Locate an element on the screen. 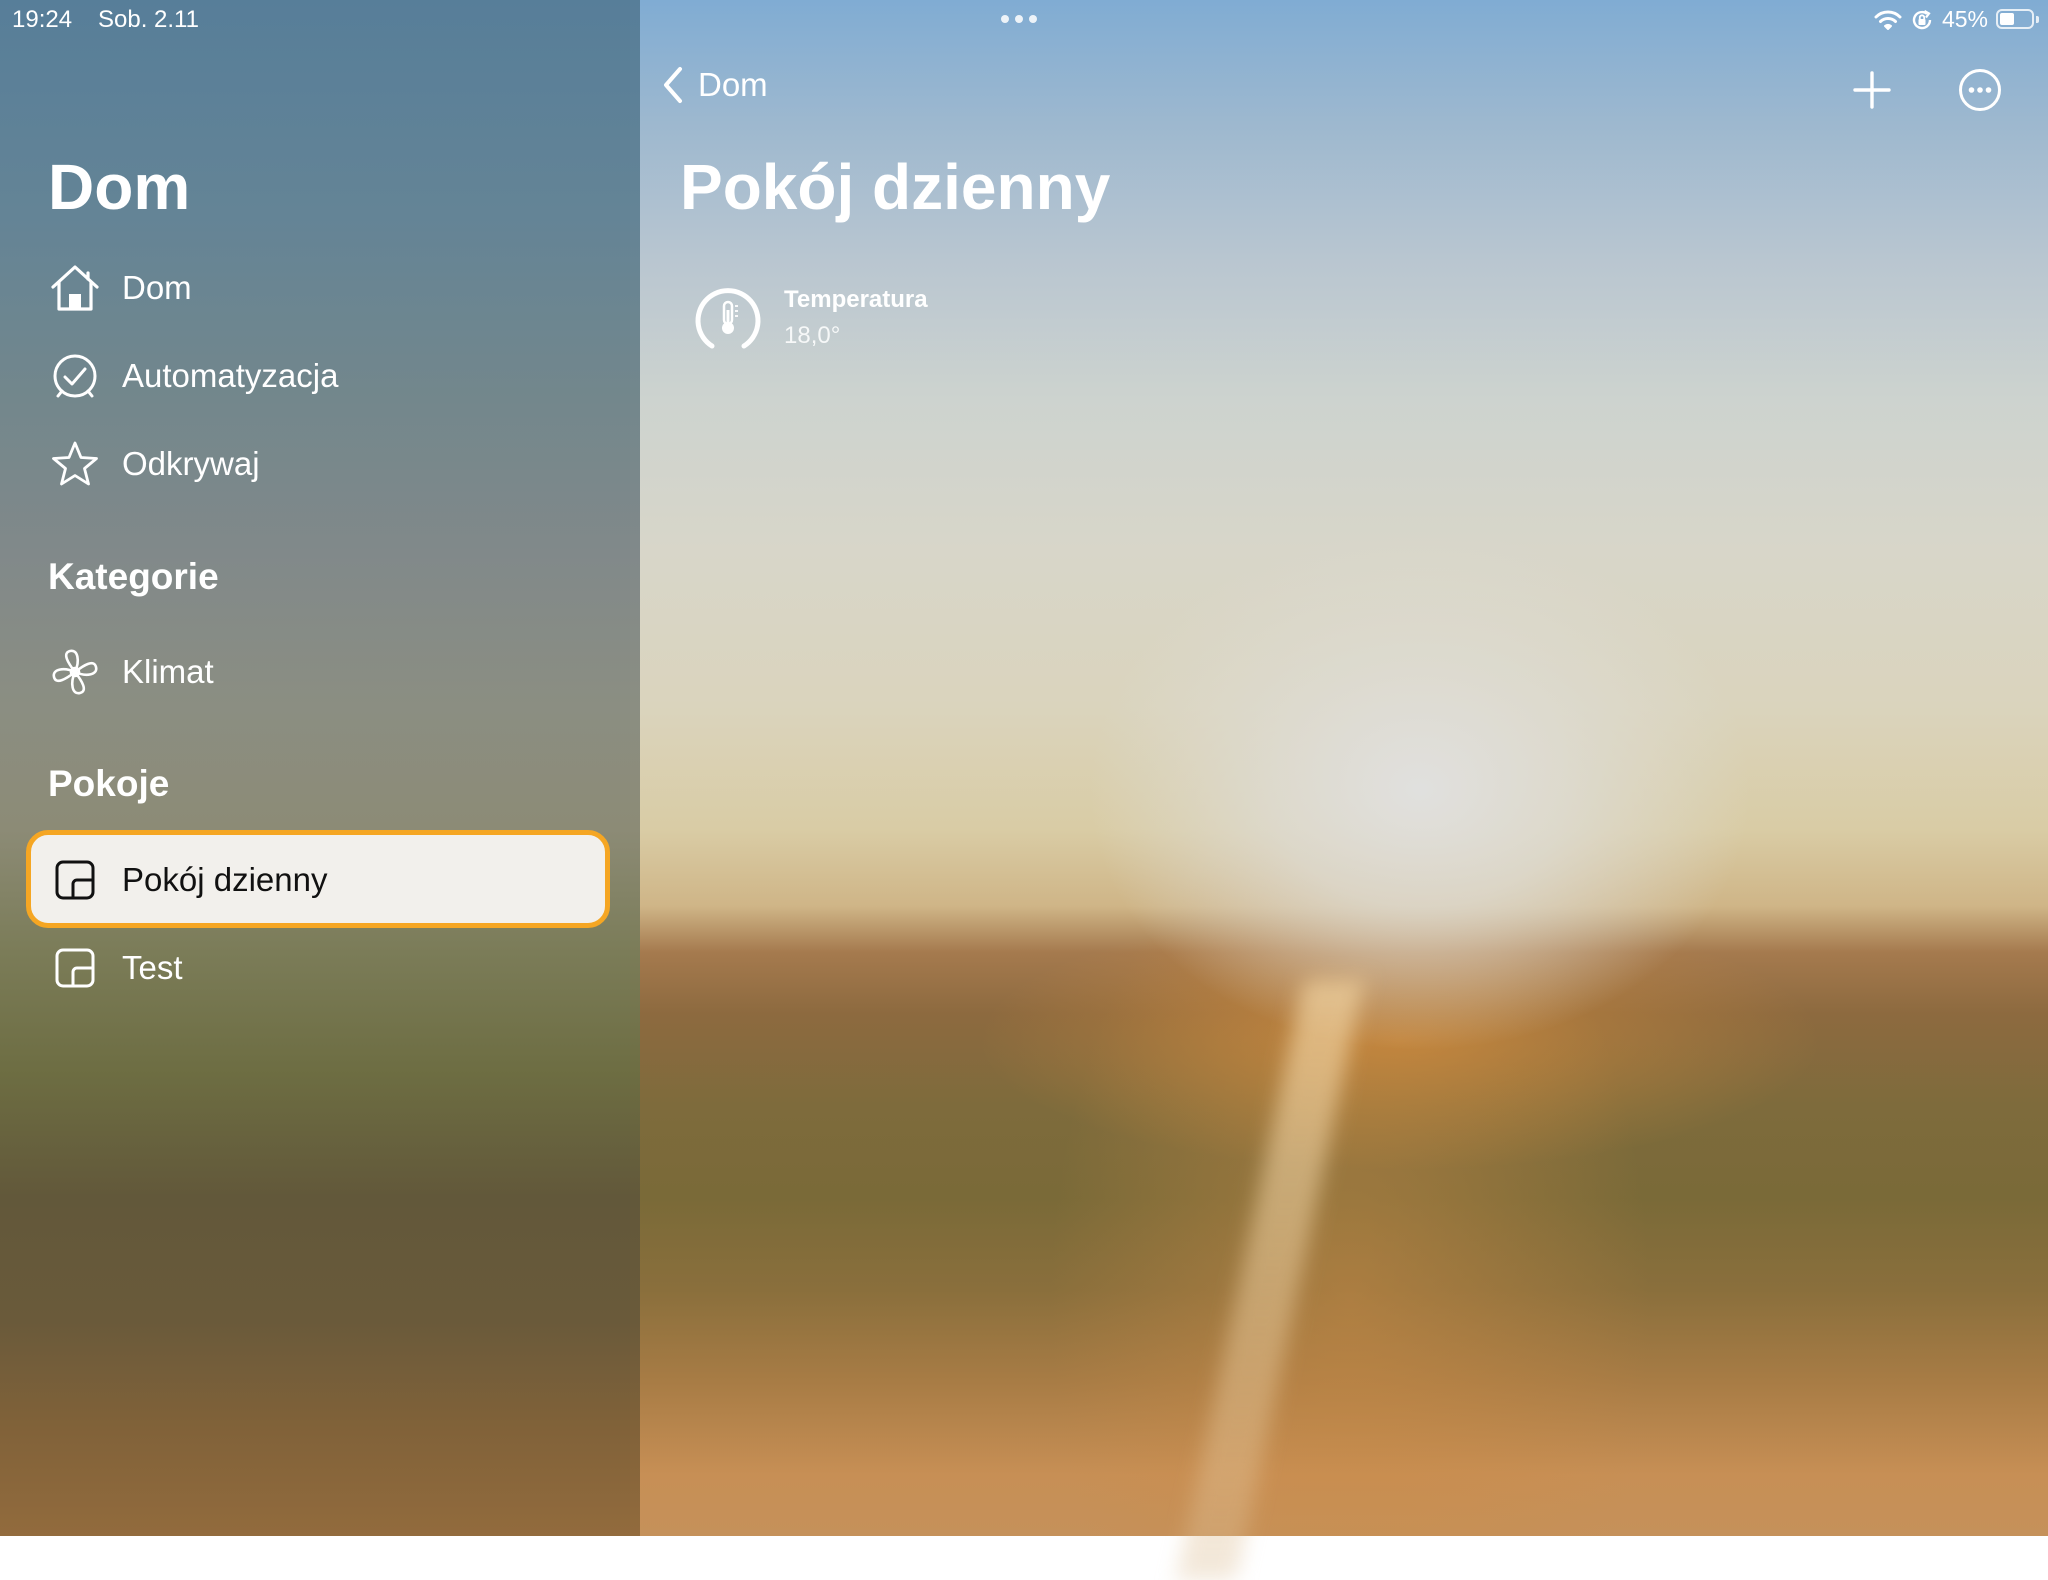 The image size is (2048, 1580). star-icon is located at coordinates (75, 464).